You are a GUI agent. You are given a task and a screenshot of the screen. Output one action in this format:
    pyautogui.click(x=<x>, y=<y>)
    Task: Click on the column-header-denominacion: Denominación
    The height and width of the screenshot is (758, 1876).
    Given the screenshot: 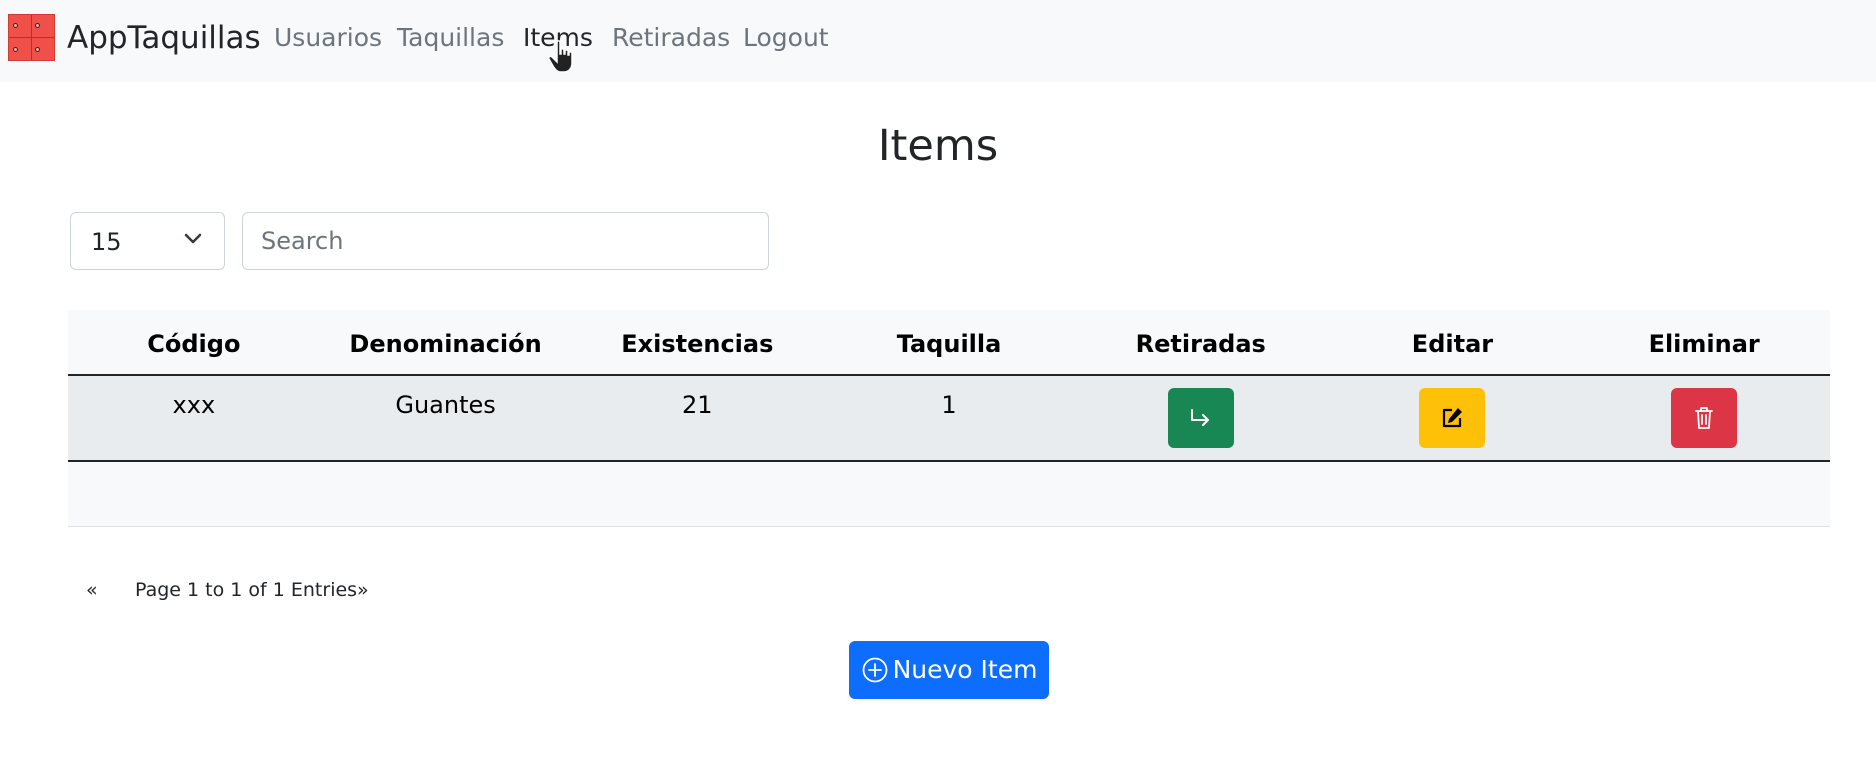 What is the action you would take?
    pyautogui.click(x=446, y=342)
    